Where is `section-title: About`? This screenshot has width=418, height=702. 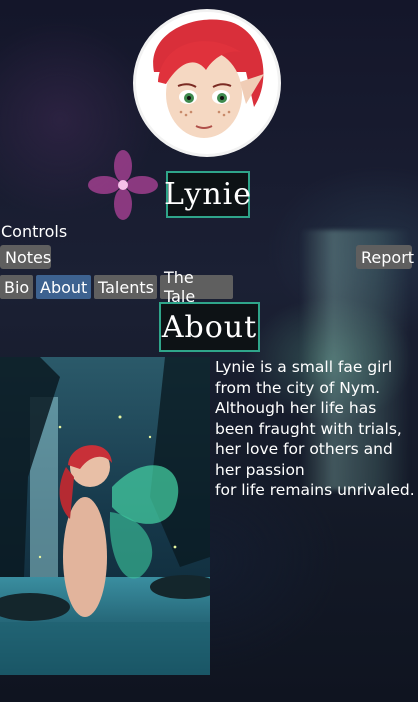 section-title: About is located at coordinates (209, 327).